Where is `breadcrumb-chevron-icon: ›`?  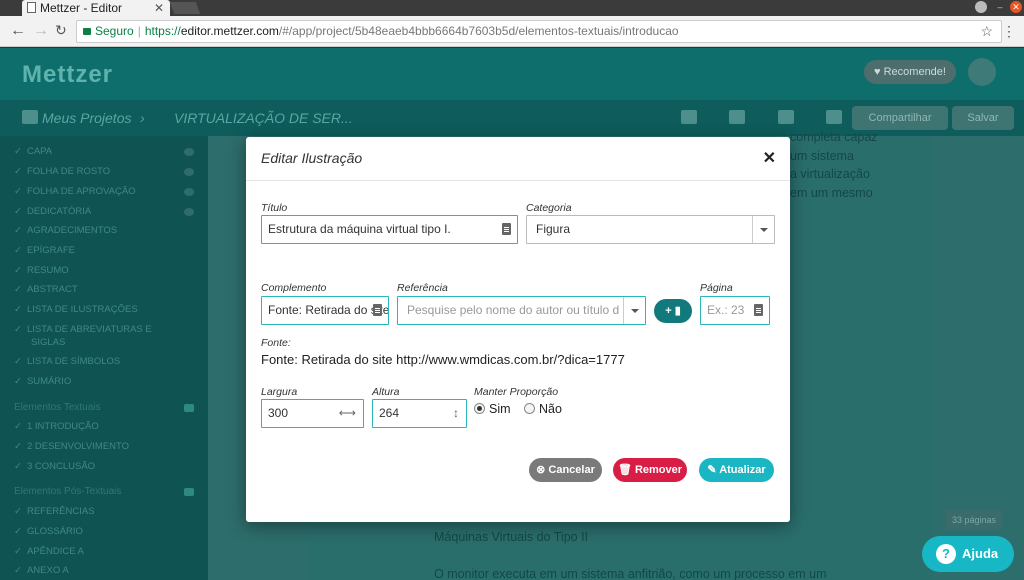
breadcrumb-chevron-icon: › is located at coordinates (142, 118).